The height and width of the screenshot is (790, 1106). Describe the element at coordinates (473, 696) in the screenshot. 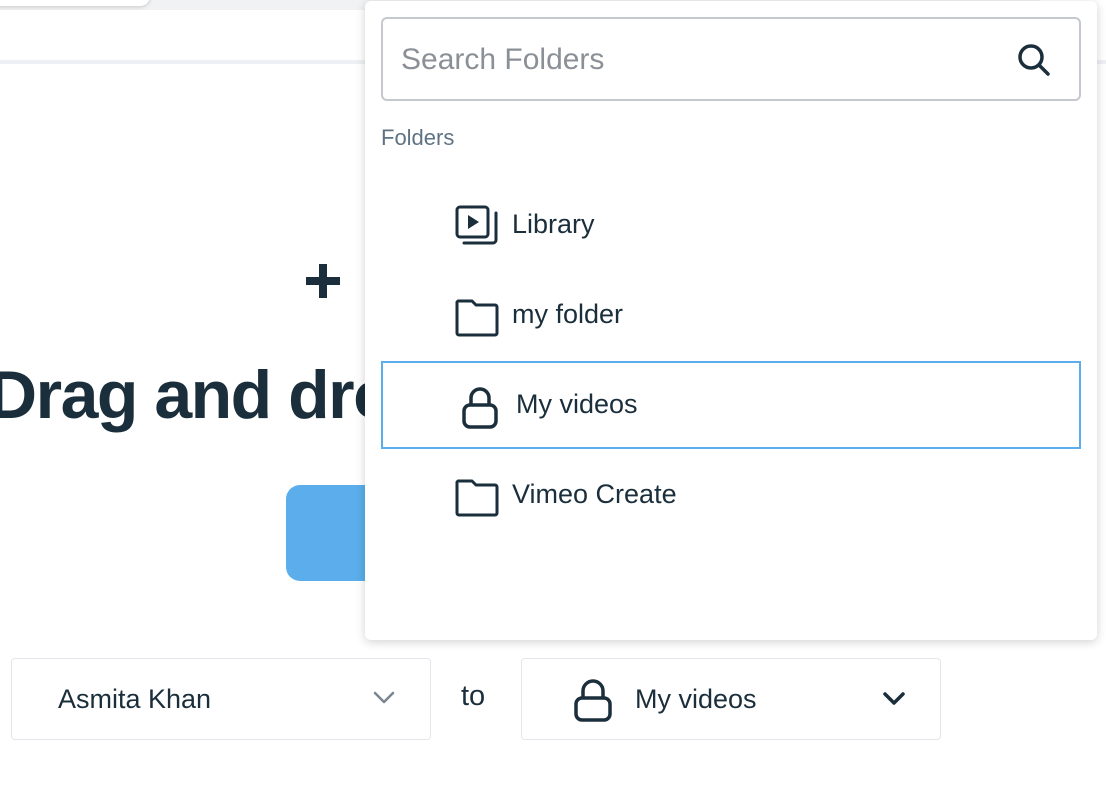

I see `to-label: to` at that location.